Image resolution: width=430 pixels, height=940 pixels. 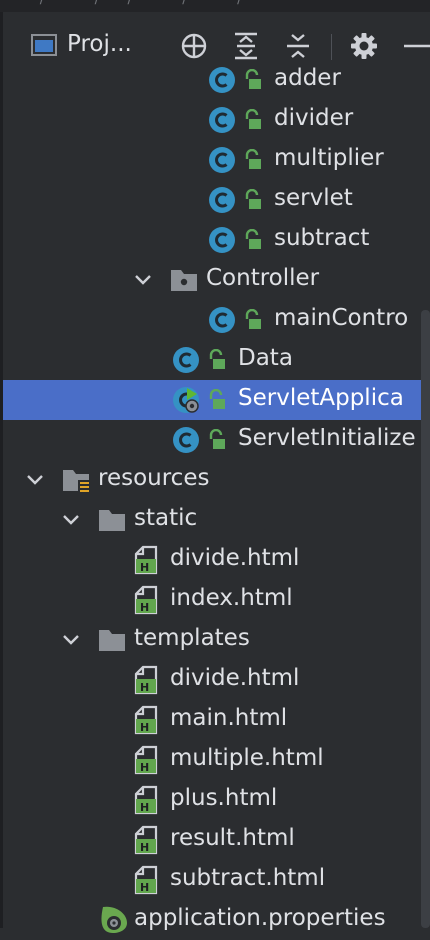 I want to click on tree-node-class: adder, so click(x=216, y=80).